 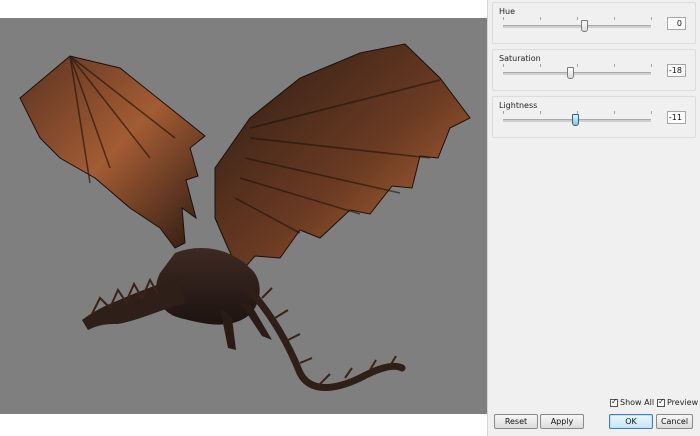 I want to click on preview-checkbox, so click(x=661, y=402).